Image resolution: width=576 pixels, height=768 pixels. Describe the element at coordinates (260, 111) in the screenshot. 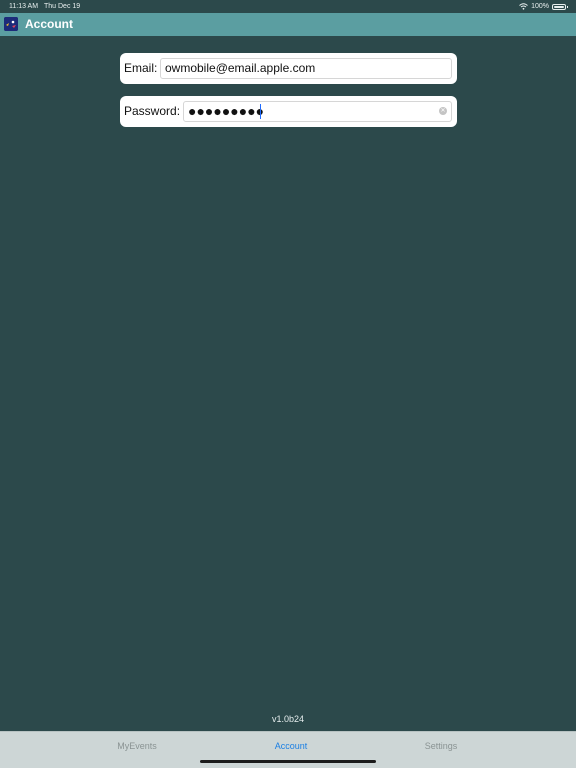

I see `text-cursor` at that location.